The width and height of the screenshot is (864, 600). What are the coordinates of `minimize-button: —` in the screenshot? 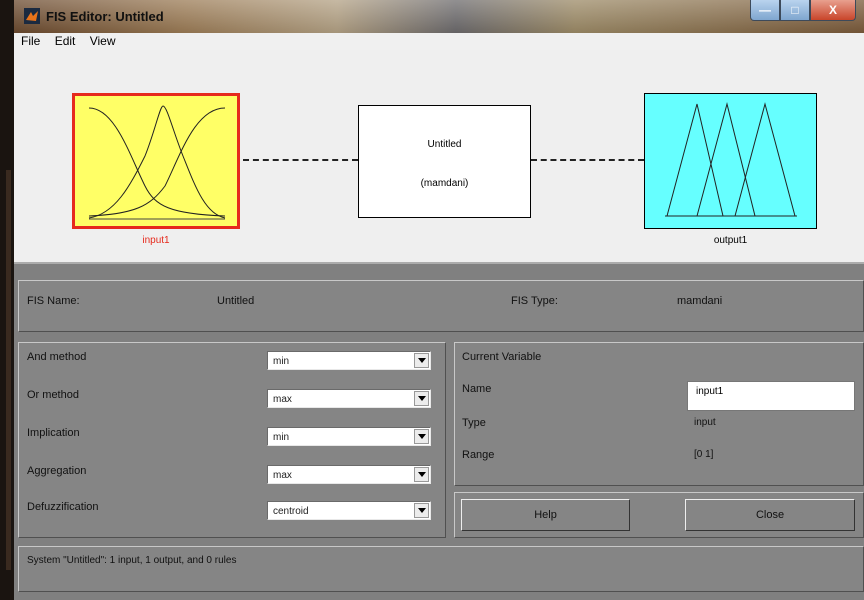 It's located at (765, 10).